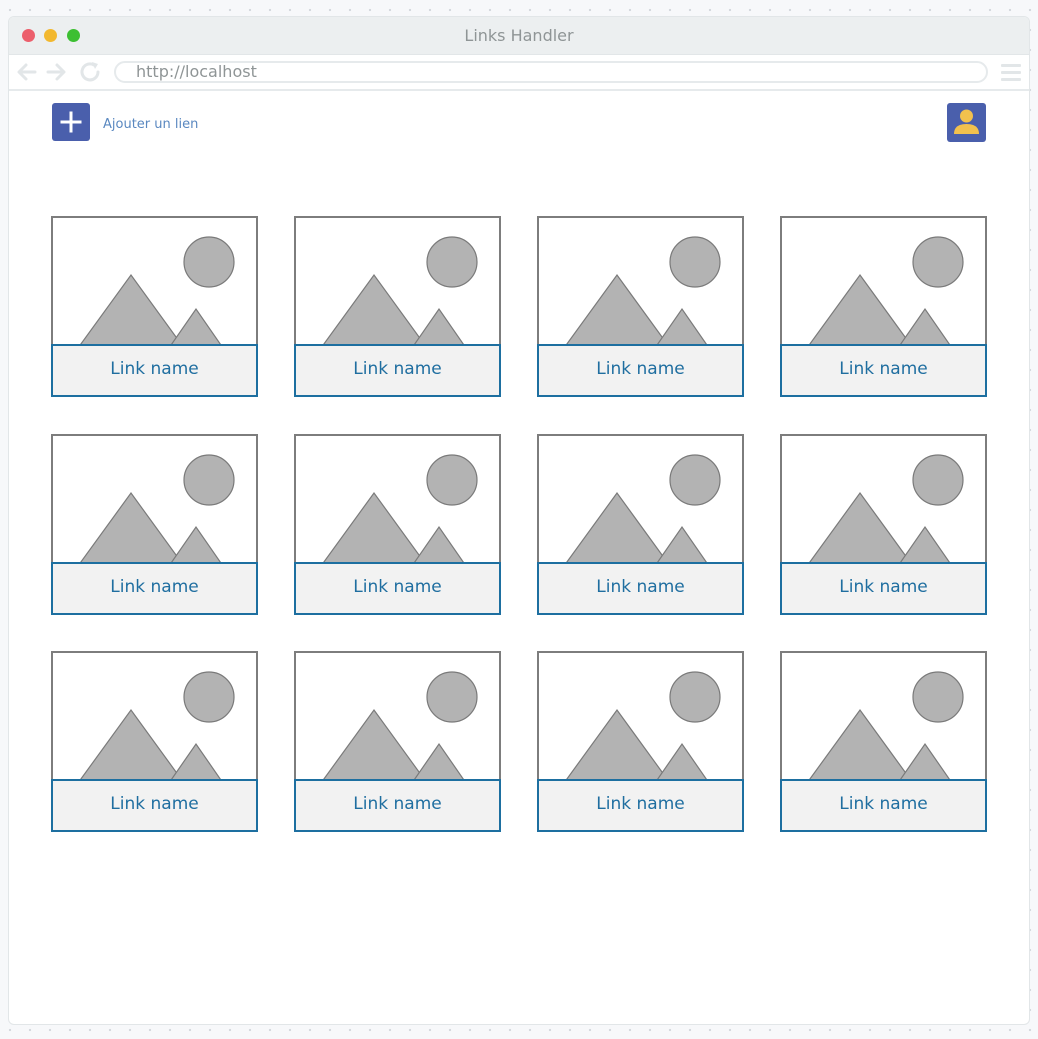 The height and width of the screenshot is (1039, 1038). I want to click on add-link-label: Ajouter un lien, so click(150, 124).